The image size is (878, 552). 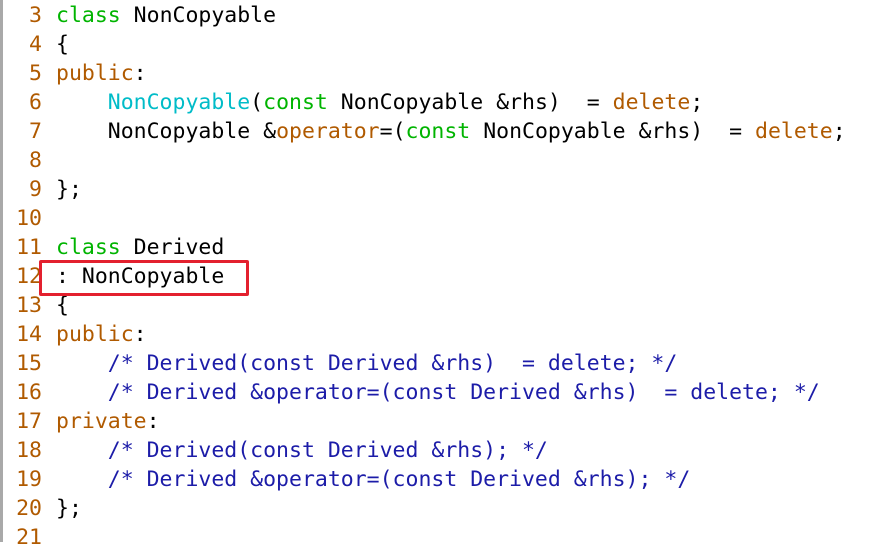 What do you see at coordinates (29, 276) in the screenshot?
I see `line-number: 12` at bounding box center [29, 276].